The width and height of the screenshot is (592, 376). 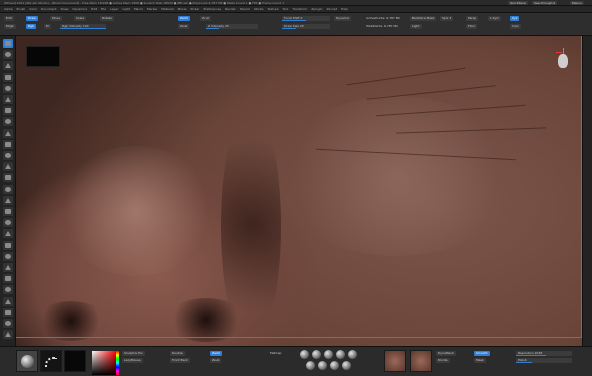 What do you see at coordinates (216, 360) in the screenshot?
I see `zsub-bottom-button: Zsub` at bounding box center [216, 360].